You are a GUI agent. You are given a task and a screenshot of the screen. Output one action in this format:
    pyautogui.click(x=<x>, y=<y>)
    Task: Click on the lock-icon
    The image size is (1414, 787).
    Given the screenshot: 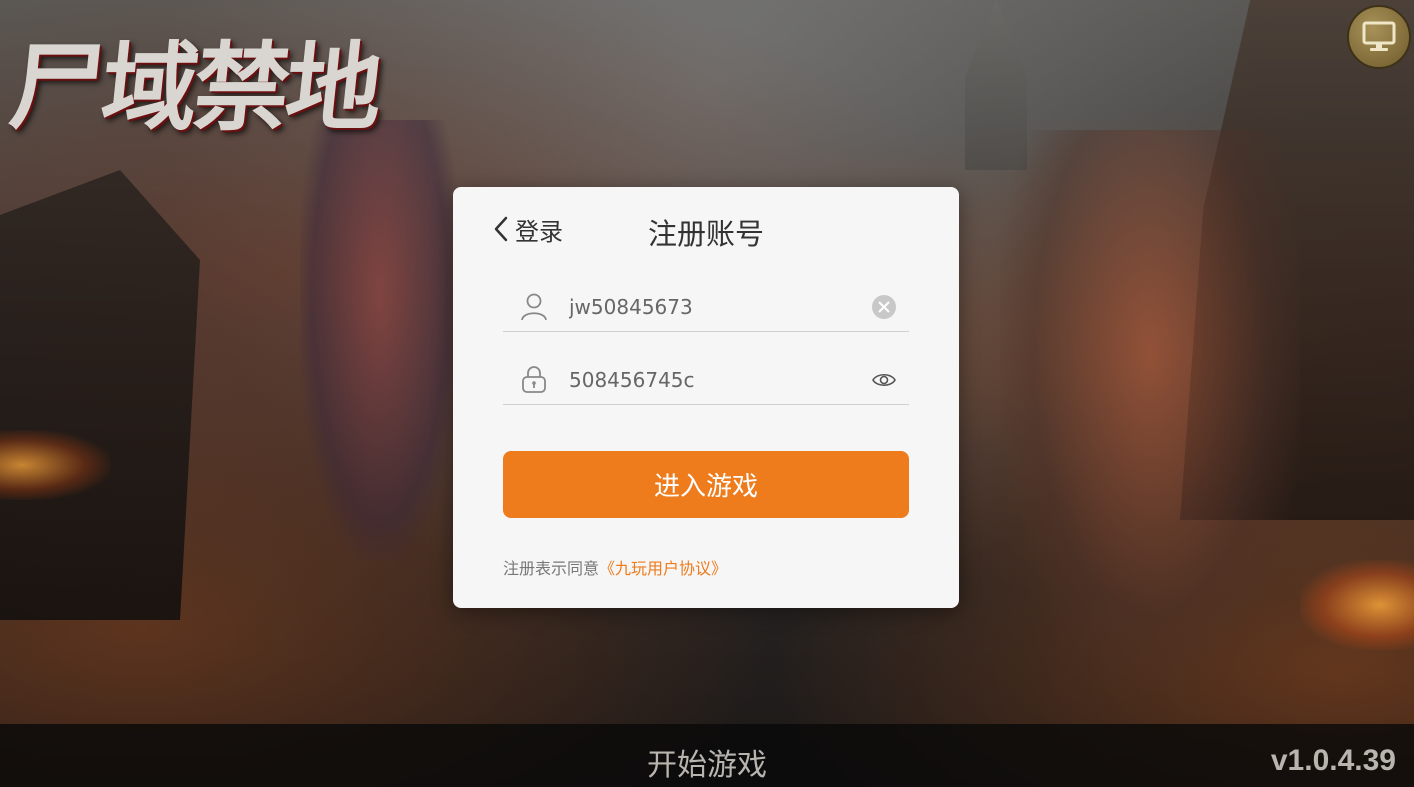 What is the action you would take?
    pyautogui.click(x=534, y=379)
    